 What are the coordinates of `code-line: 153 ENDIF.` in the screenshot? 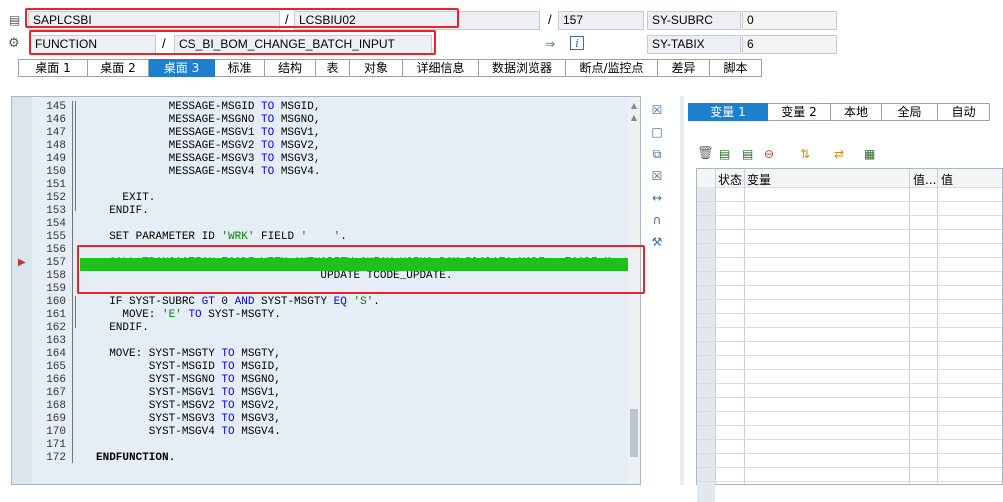 It's located at (317, 211).